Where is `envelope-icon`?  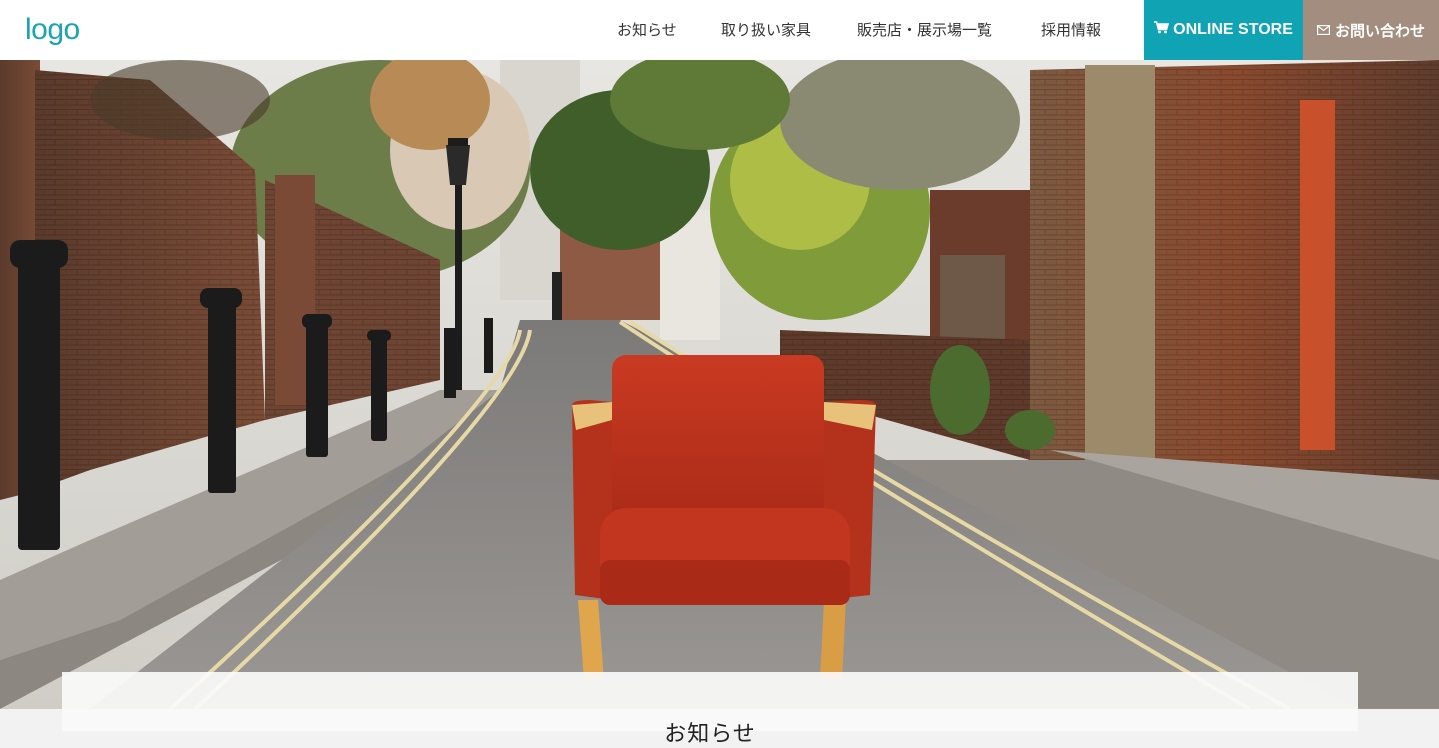 envelope-icon is located at coordinates (1323, 30).